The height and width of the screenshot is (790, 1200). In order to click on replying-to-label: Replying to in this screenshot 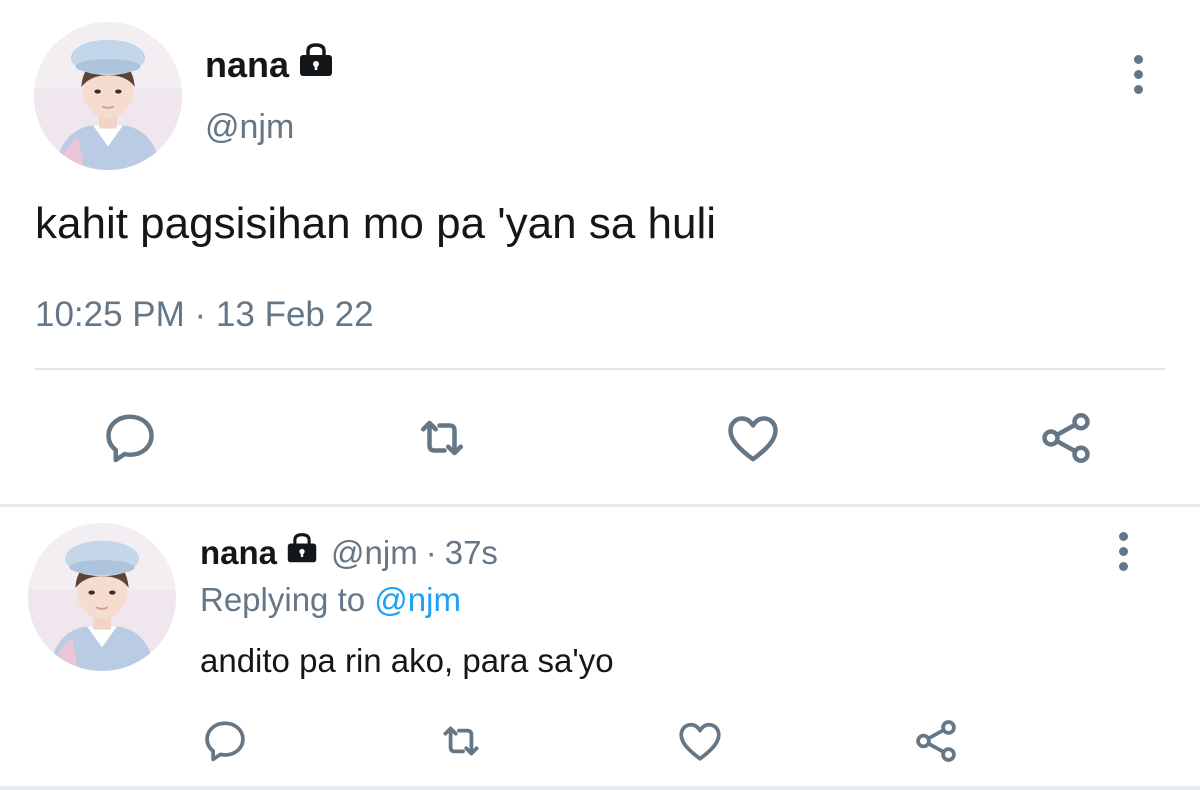, I will do `click(283, 599)`.